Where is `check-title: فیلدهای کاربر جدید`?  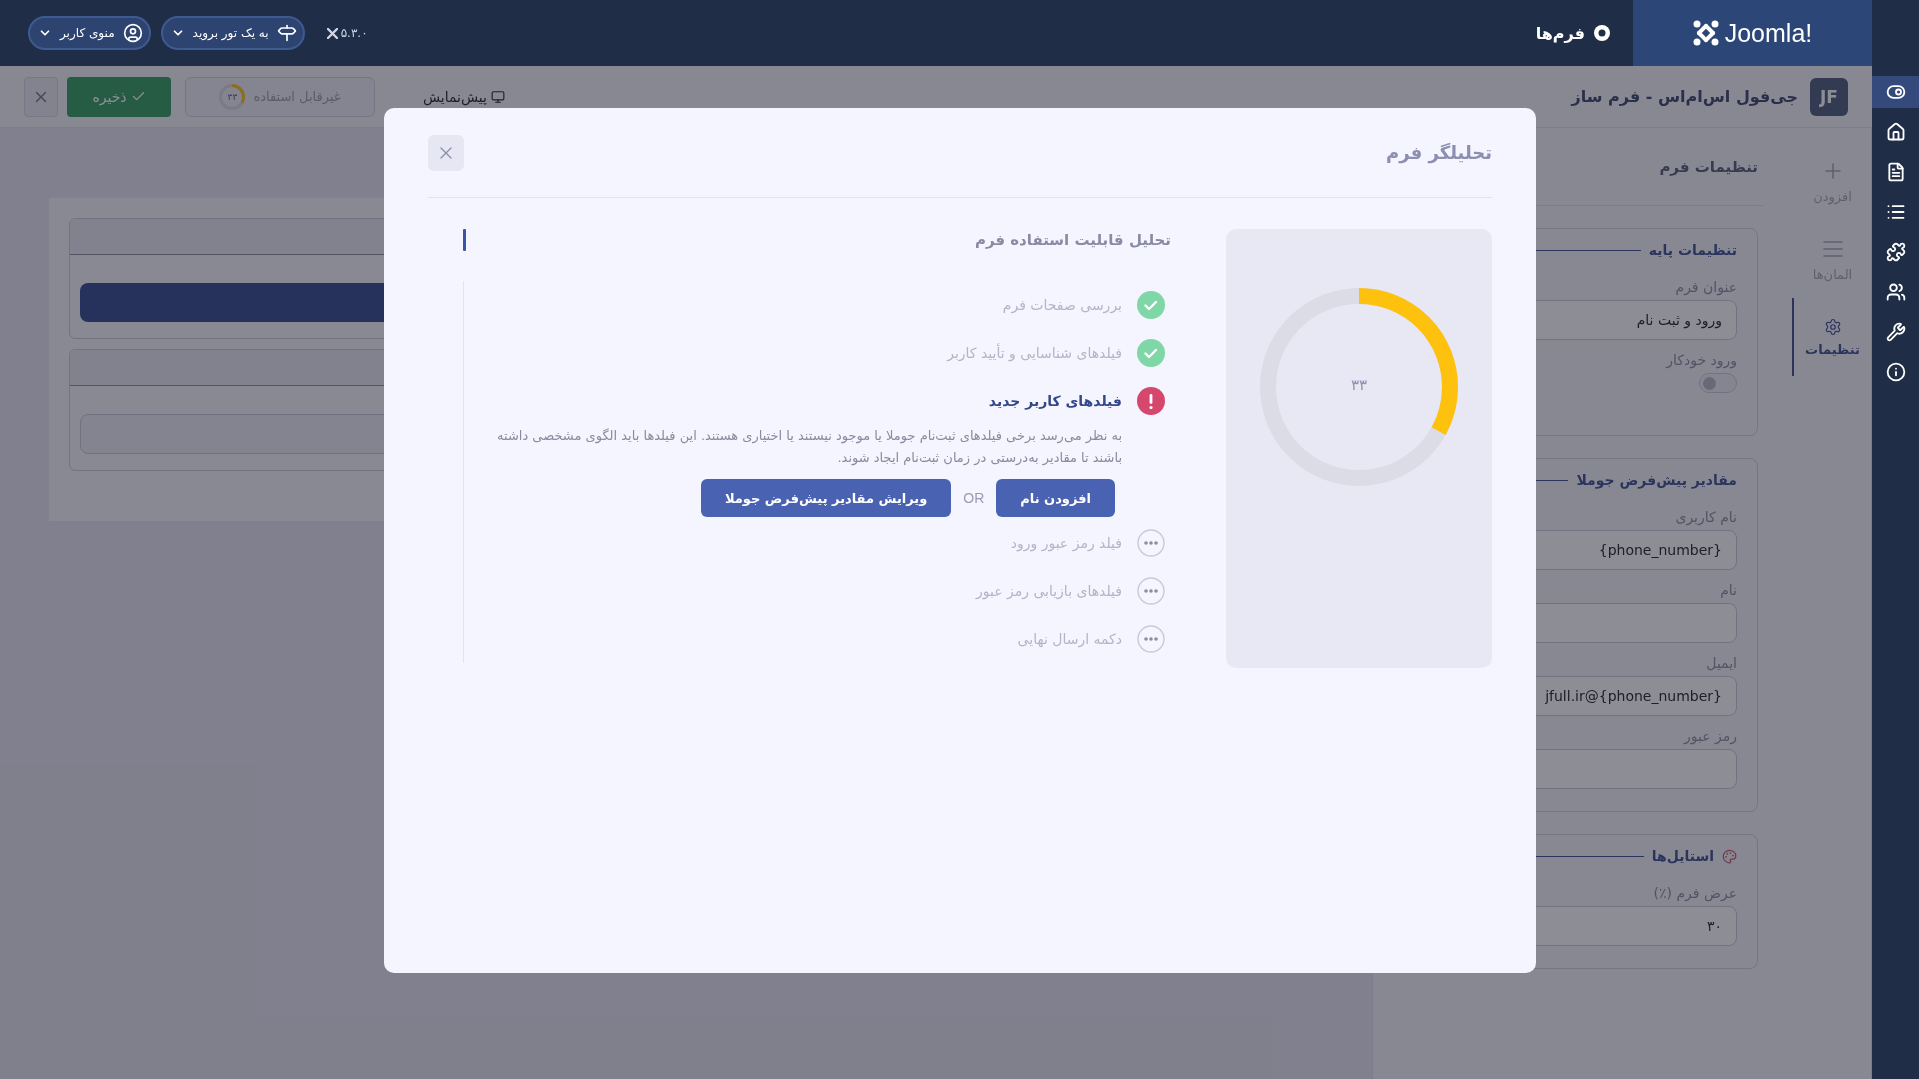 check-title: فیلدهای کاربر جدید is located at coordinates (1055, 401).